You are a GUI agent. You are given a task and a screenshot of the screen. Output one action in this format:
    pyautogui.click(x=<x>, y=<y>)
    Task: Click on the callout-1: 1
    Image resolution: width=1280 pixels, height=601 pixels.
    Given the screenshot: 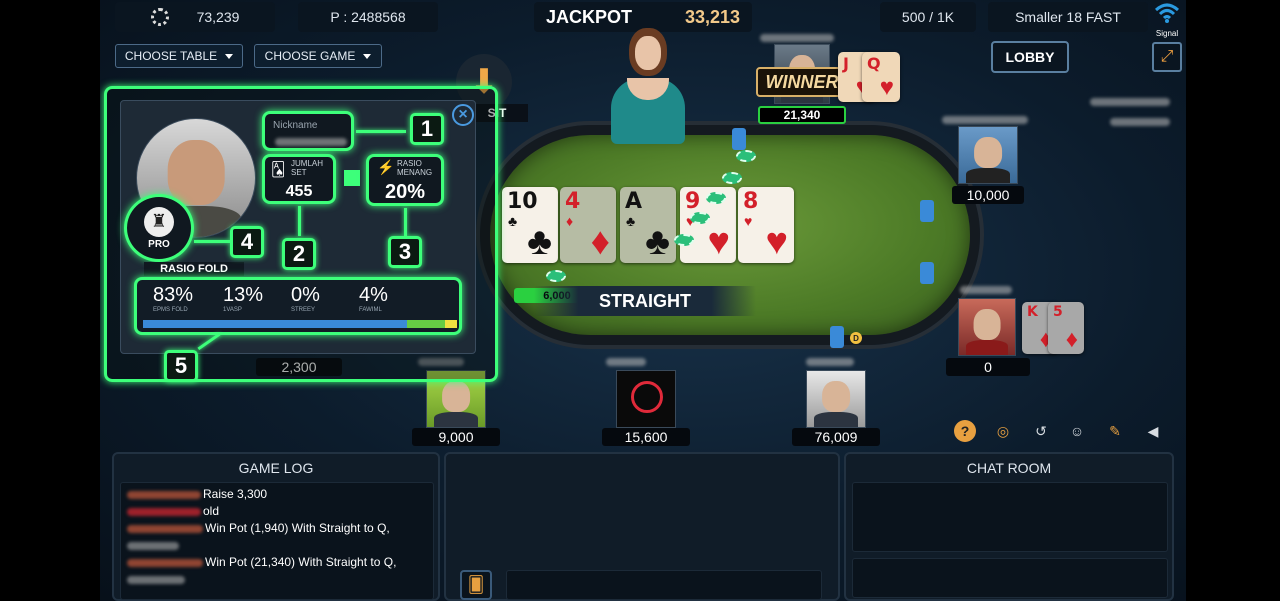 What is the action you would take?
    pyautogui.click(x=427, y=129)
    